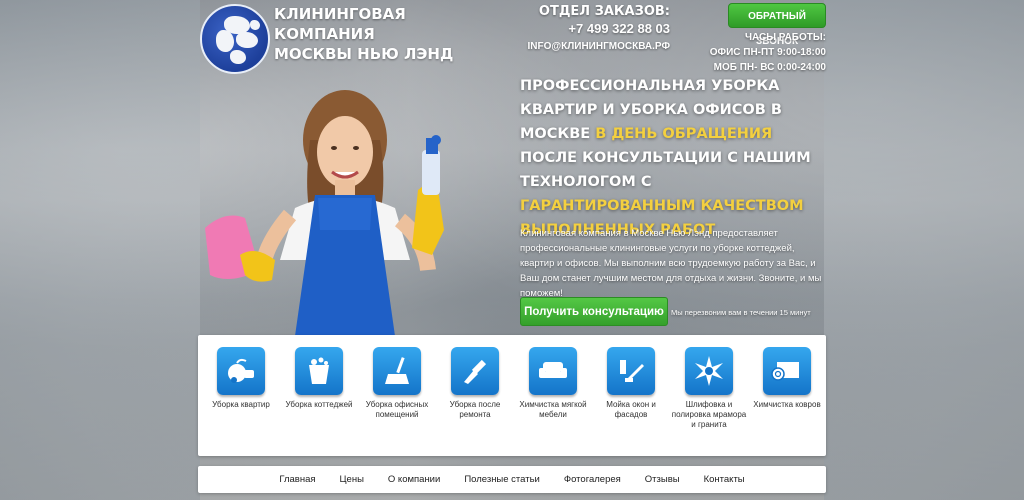 This screenshot has height=500, width=1024. Describe the element at coordinates (787, 404) in the screenshot. I see `service-label: Химчистка ковров` at that location.